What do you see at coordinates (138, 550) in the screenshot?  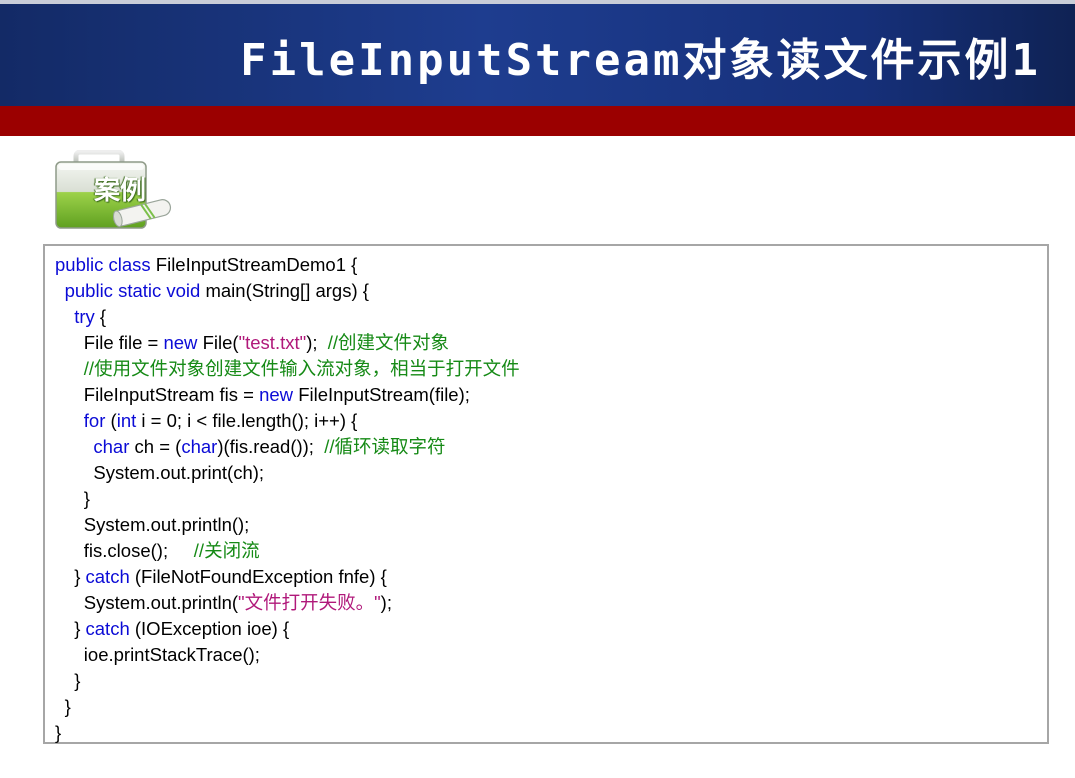 I see `code-token-plain: fis.close();` at bounding box center [138, 550].